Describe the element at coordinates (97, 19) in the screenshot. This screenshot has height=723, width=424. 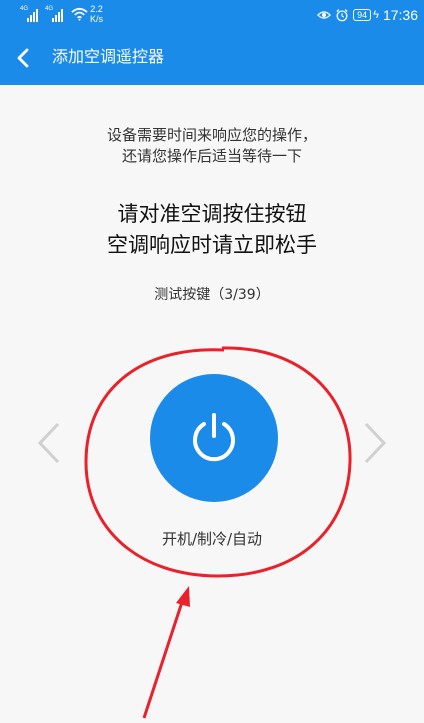
I see `network-speed-unit: K/s` at that location.